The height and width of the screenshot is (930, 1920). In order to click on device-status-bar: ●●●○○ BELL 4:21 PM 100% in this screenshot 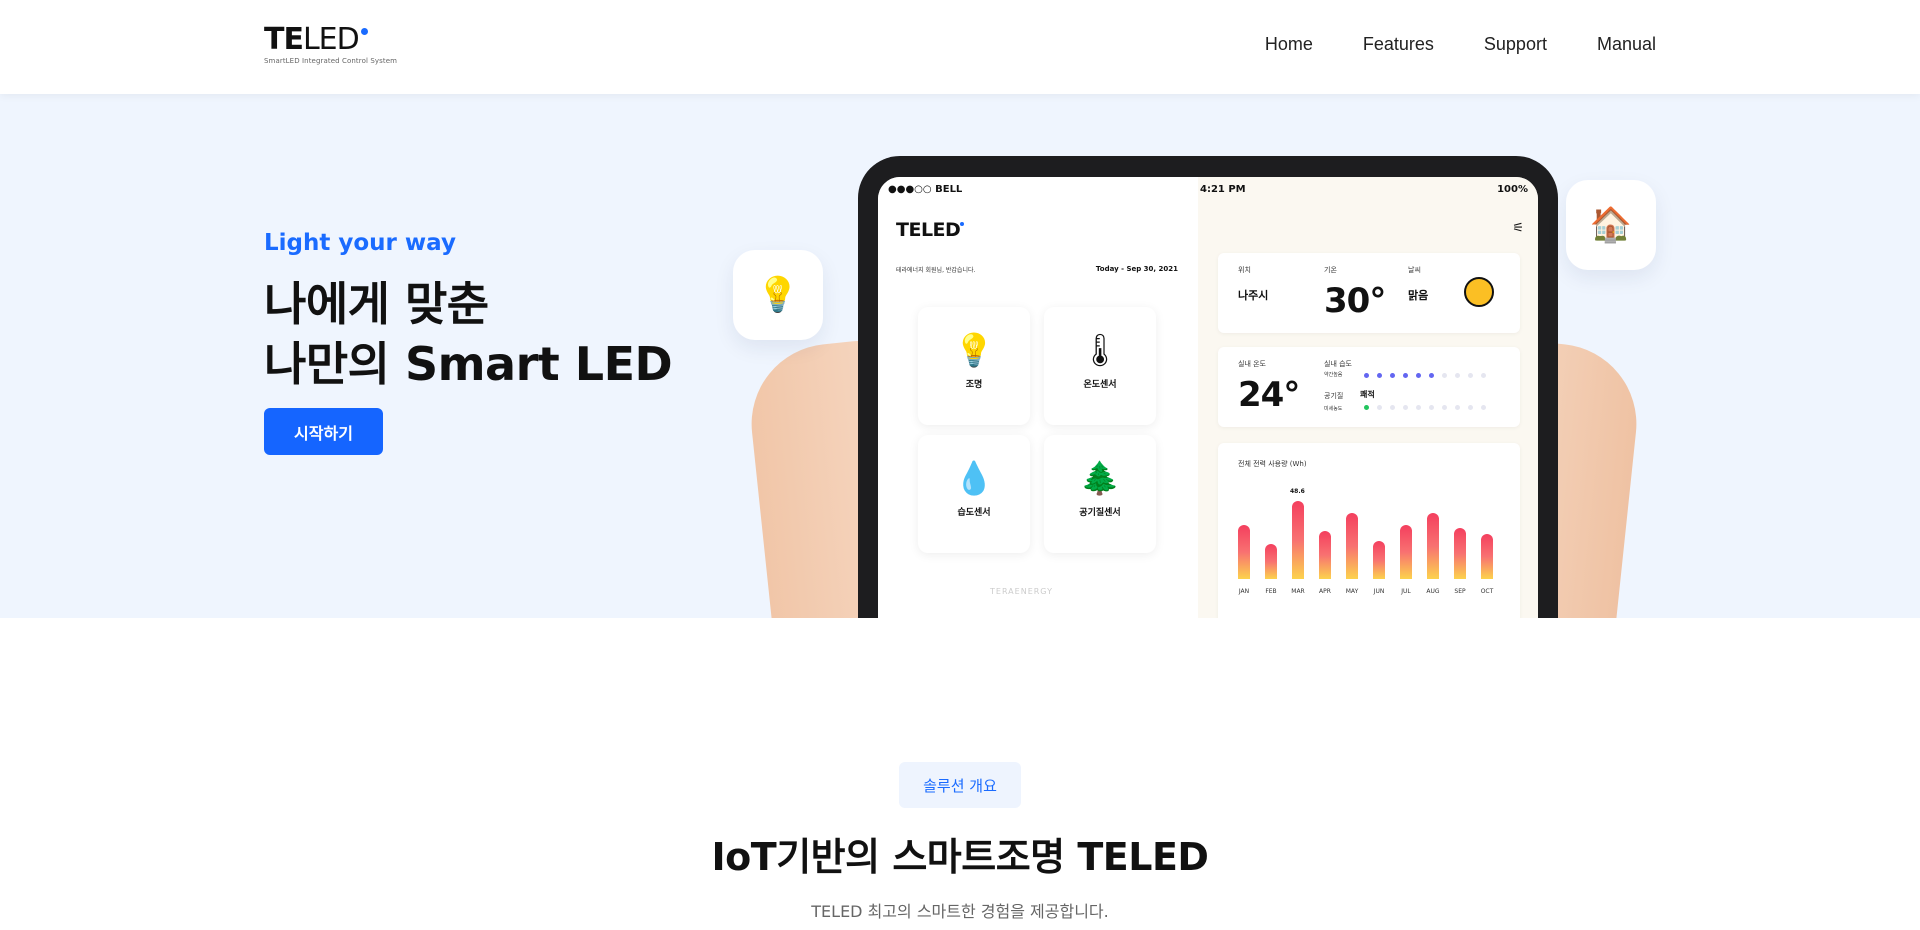, I will do `click(1208, 189)`.